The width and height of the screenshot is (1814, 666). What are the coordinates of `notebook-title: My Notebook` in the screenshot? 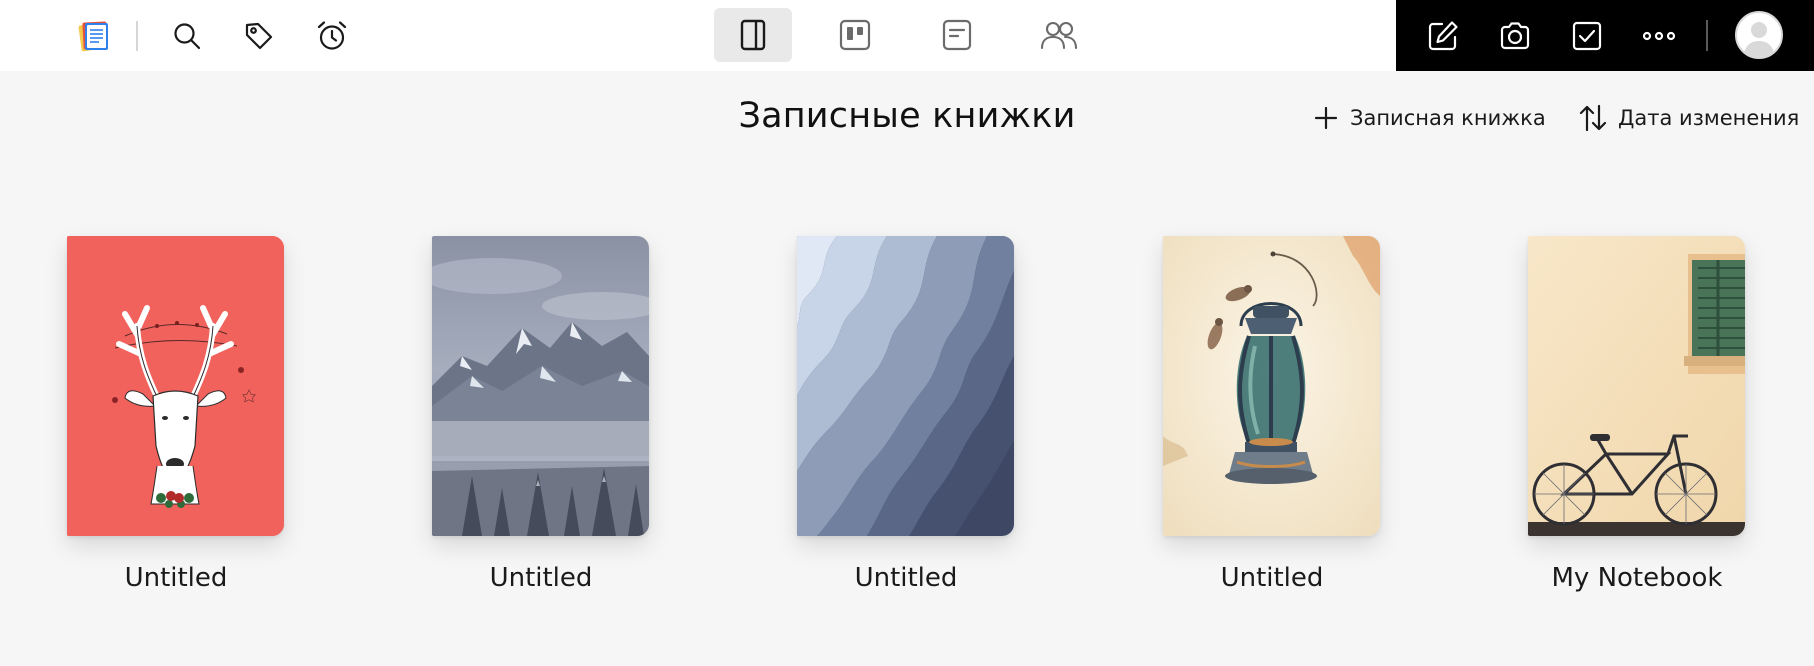 It's located at (1637, 578).